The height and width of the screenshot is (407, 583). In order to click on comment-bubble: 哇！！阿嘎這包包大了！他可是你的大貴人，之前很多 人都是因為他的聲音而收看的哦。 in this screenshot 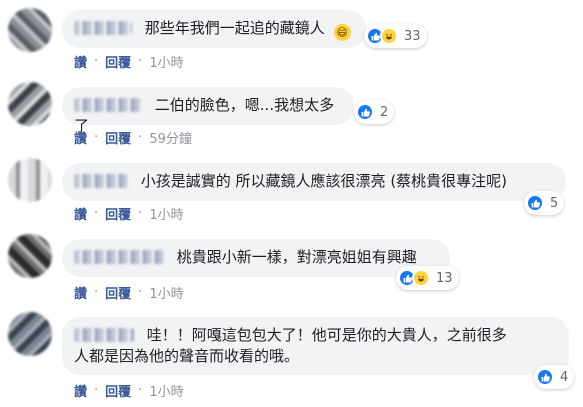, I will do `click(315, 346)`.